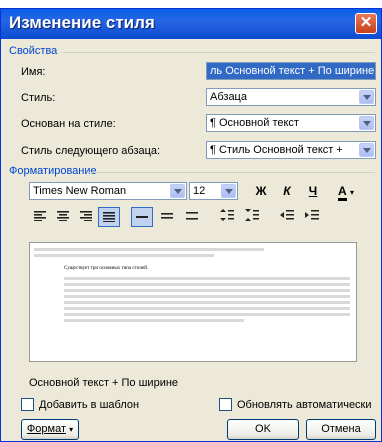 This screenshot has height=442, width=382. I want to click on style-type-dropdown: Абзаца, so click(291, 97).